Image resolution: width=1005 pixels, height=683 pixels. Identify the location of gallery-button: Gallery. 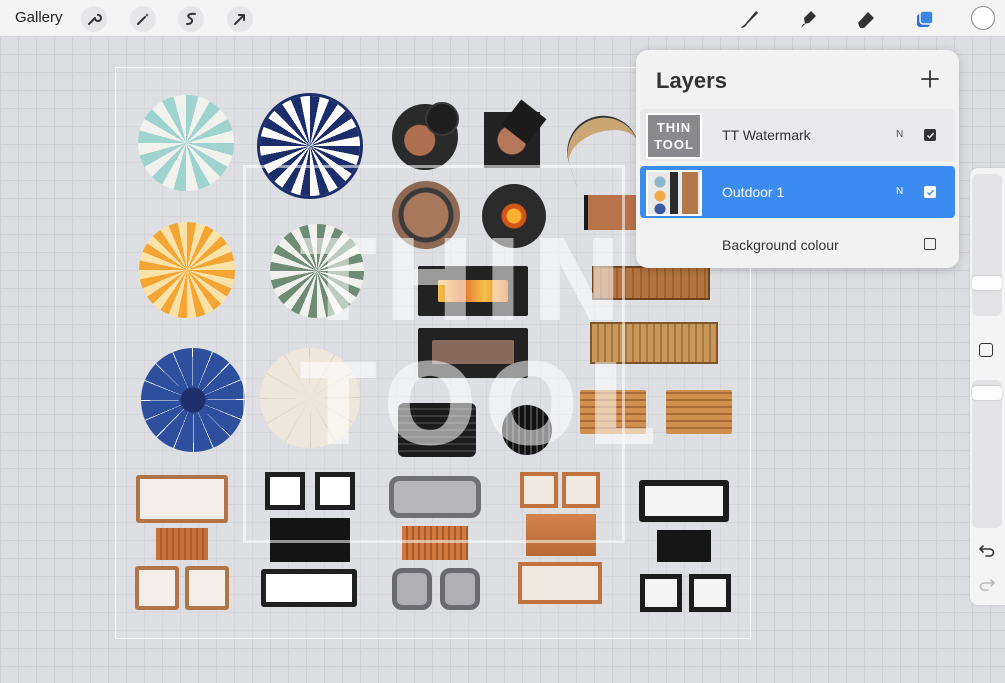
(39, 17).